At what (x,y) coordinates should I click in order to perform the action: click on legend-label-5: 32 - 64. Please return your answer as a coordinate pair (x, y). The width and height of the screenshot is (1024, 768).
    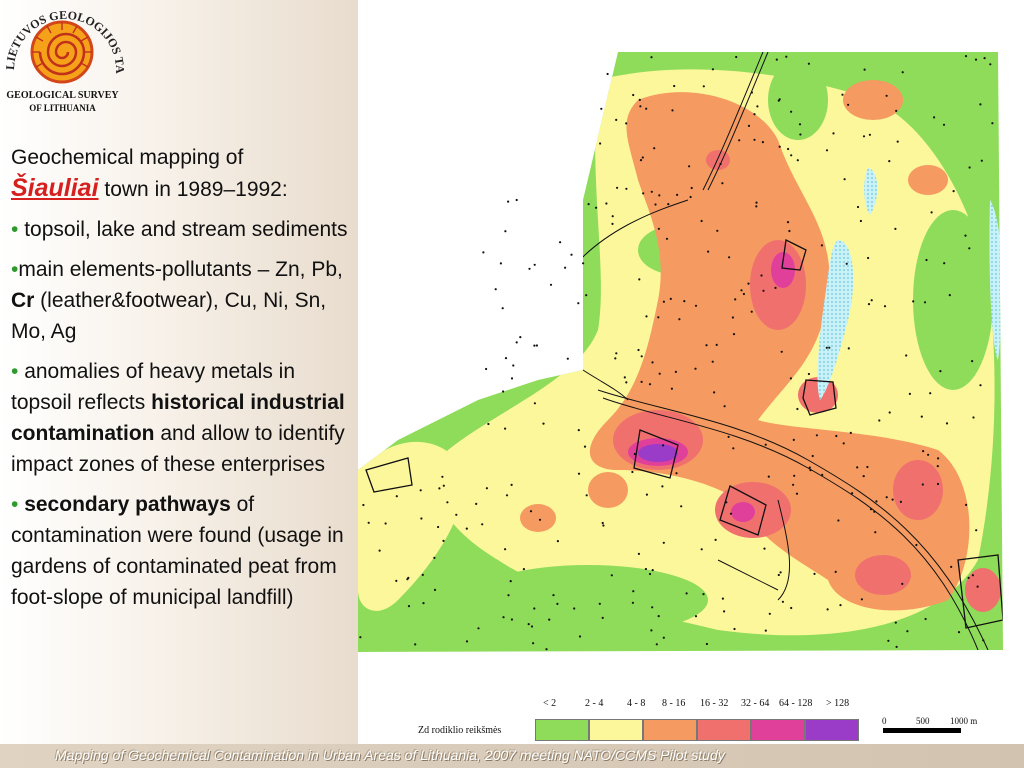
    Looking at the image, I should click on (755, 703).